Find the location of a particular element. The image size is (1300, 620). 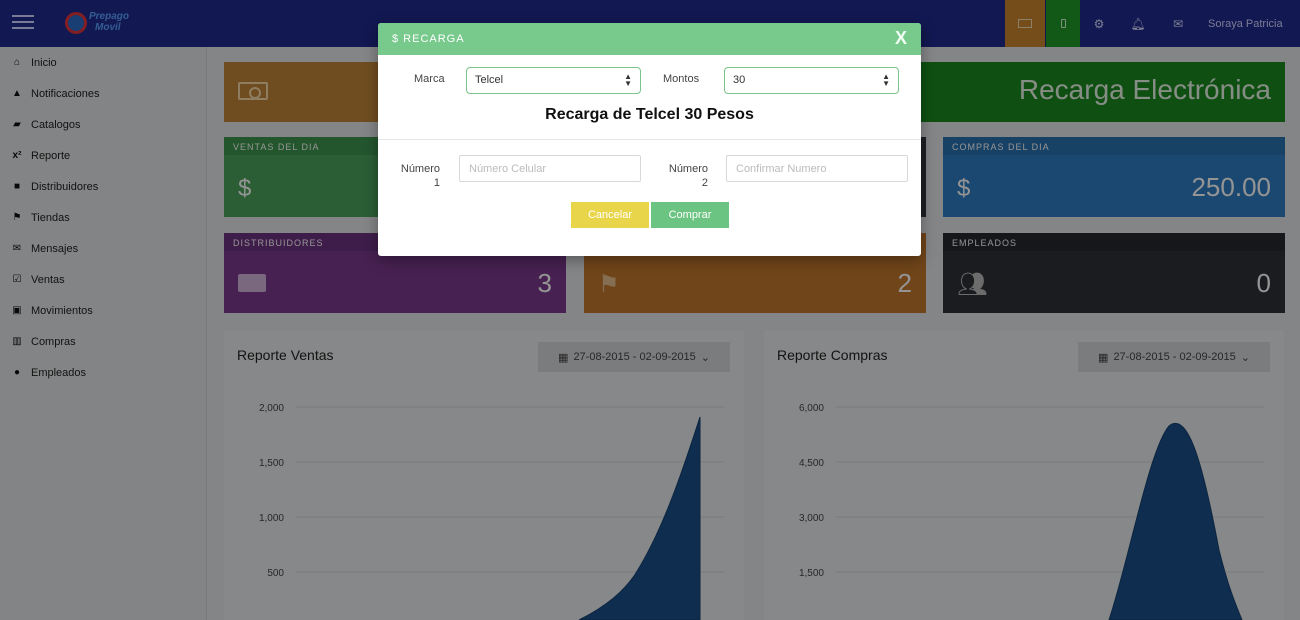

amount-select: 30 ▲ ▼ is located at coordinates (811, 80).